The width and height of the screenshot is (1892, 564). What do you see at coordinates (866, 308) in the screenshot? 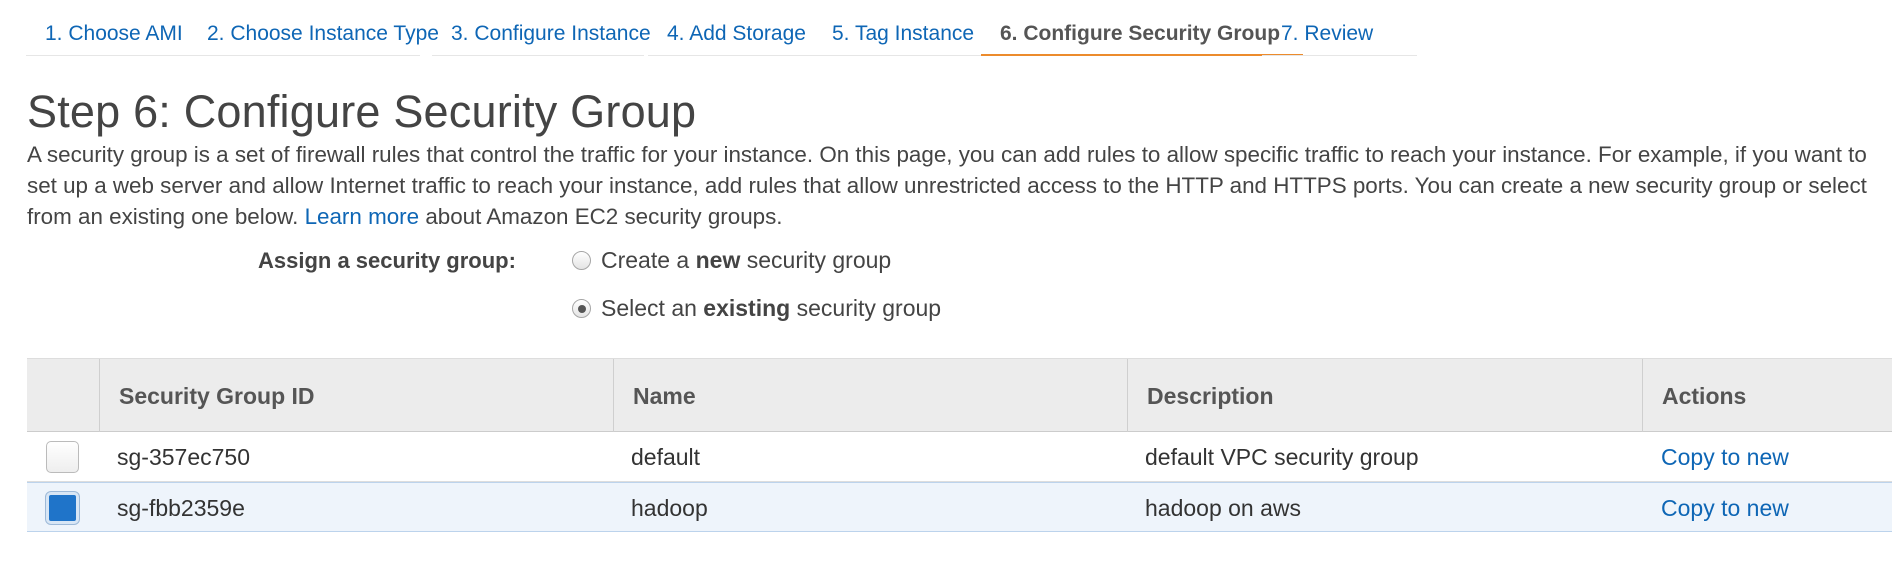
I see `select-existing-suffix: security group` at bounding box center [866, 308].